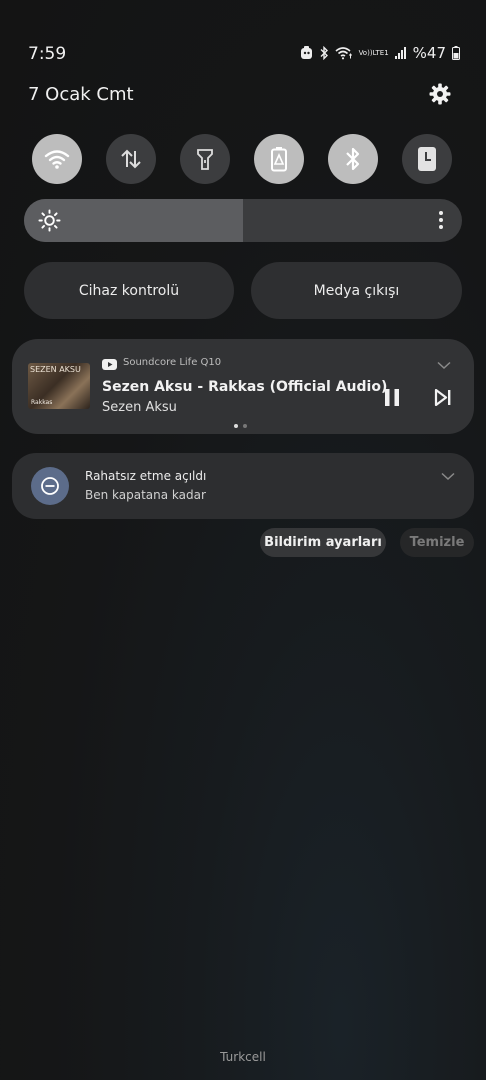 Image resolution: width=486 pixels, height=1080 pixels. I want to click on media-page-indicator, so click(240, 426).